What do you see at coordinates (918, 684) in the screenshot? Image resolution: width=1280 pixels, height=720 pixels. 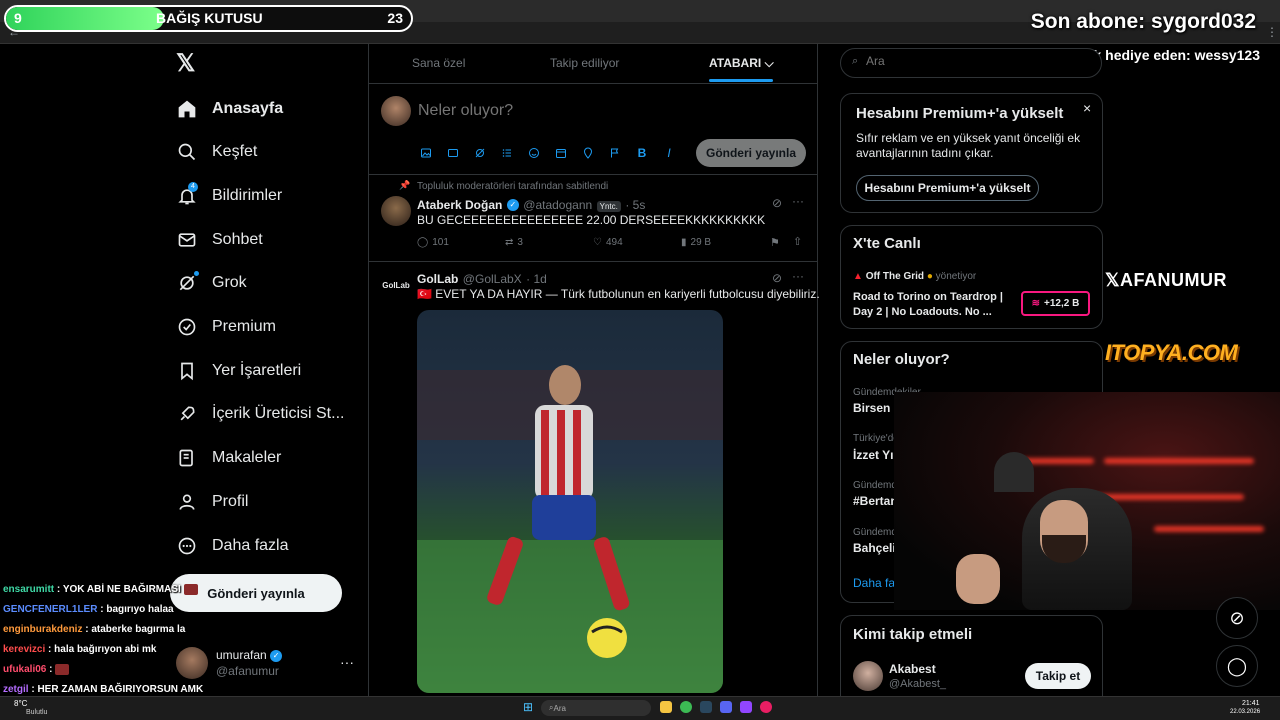 I see `suggested-handle: @Akabest_` at bounding box center [918, 684].